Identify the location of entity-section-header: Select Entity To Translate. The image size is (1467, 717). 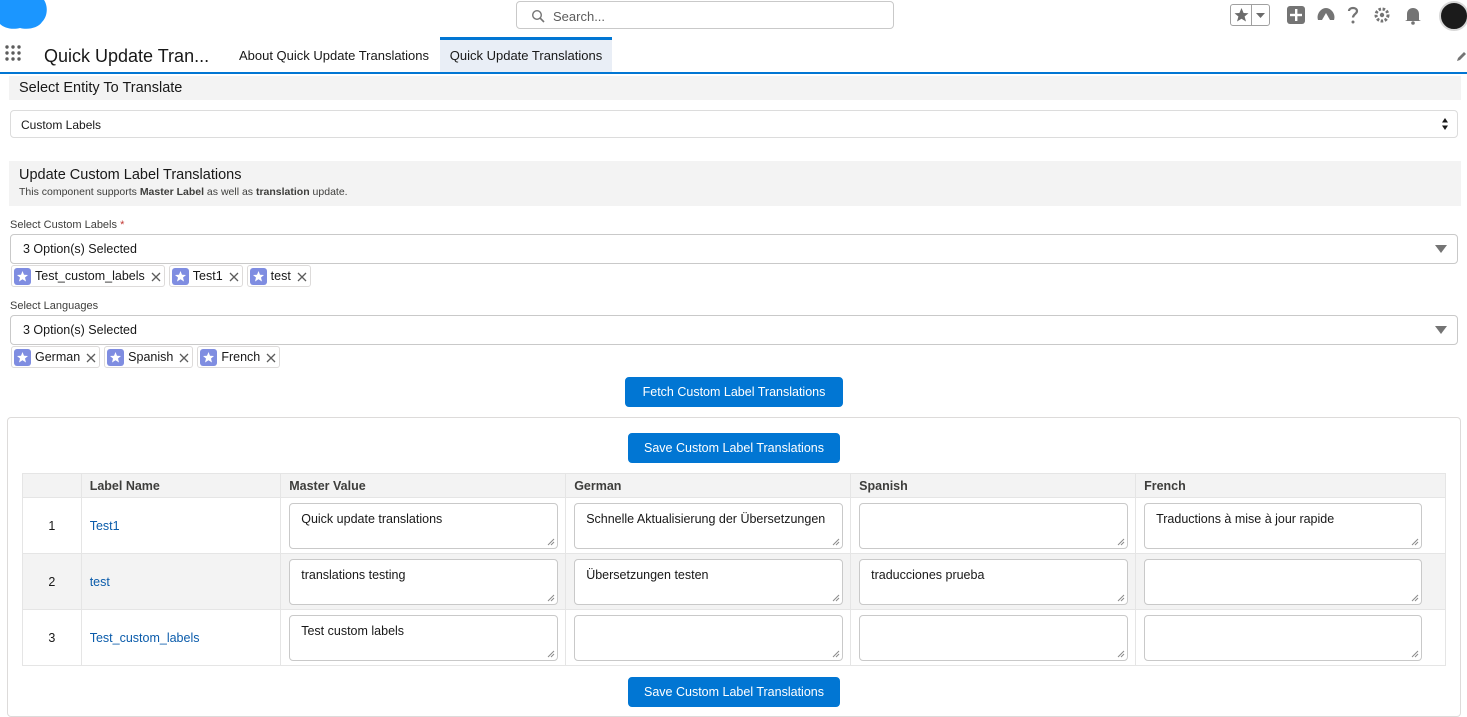
(735, 88).